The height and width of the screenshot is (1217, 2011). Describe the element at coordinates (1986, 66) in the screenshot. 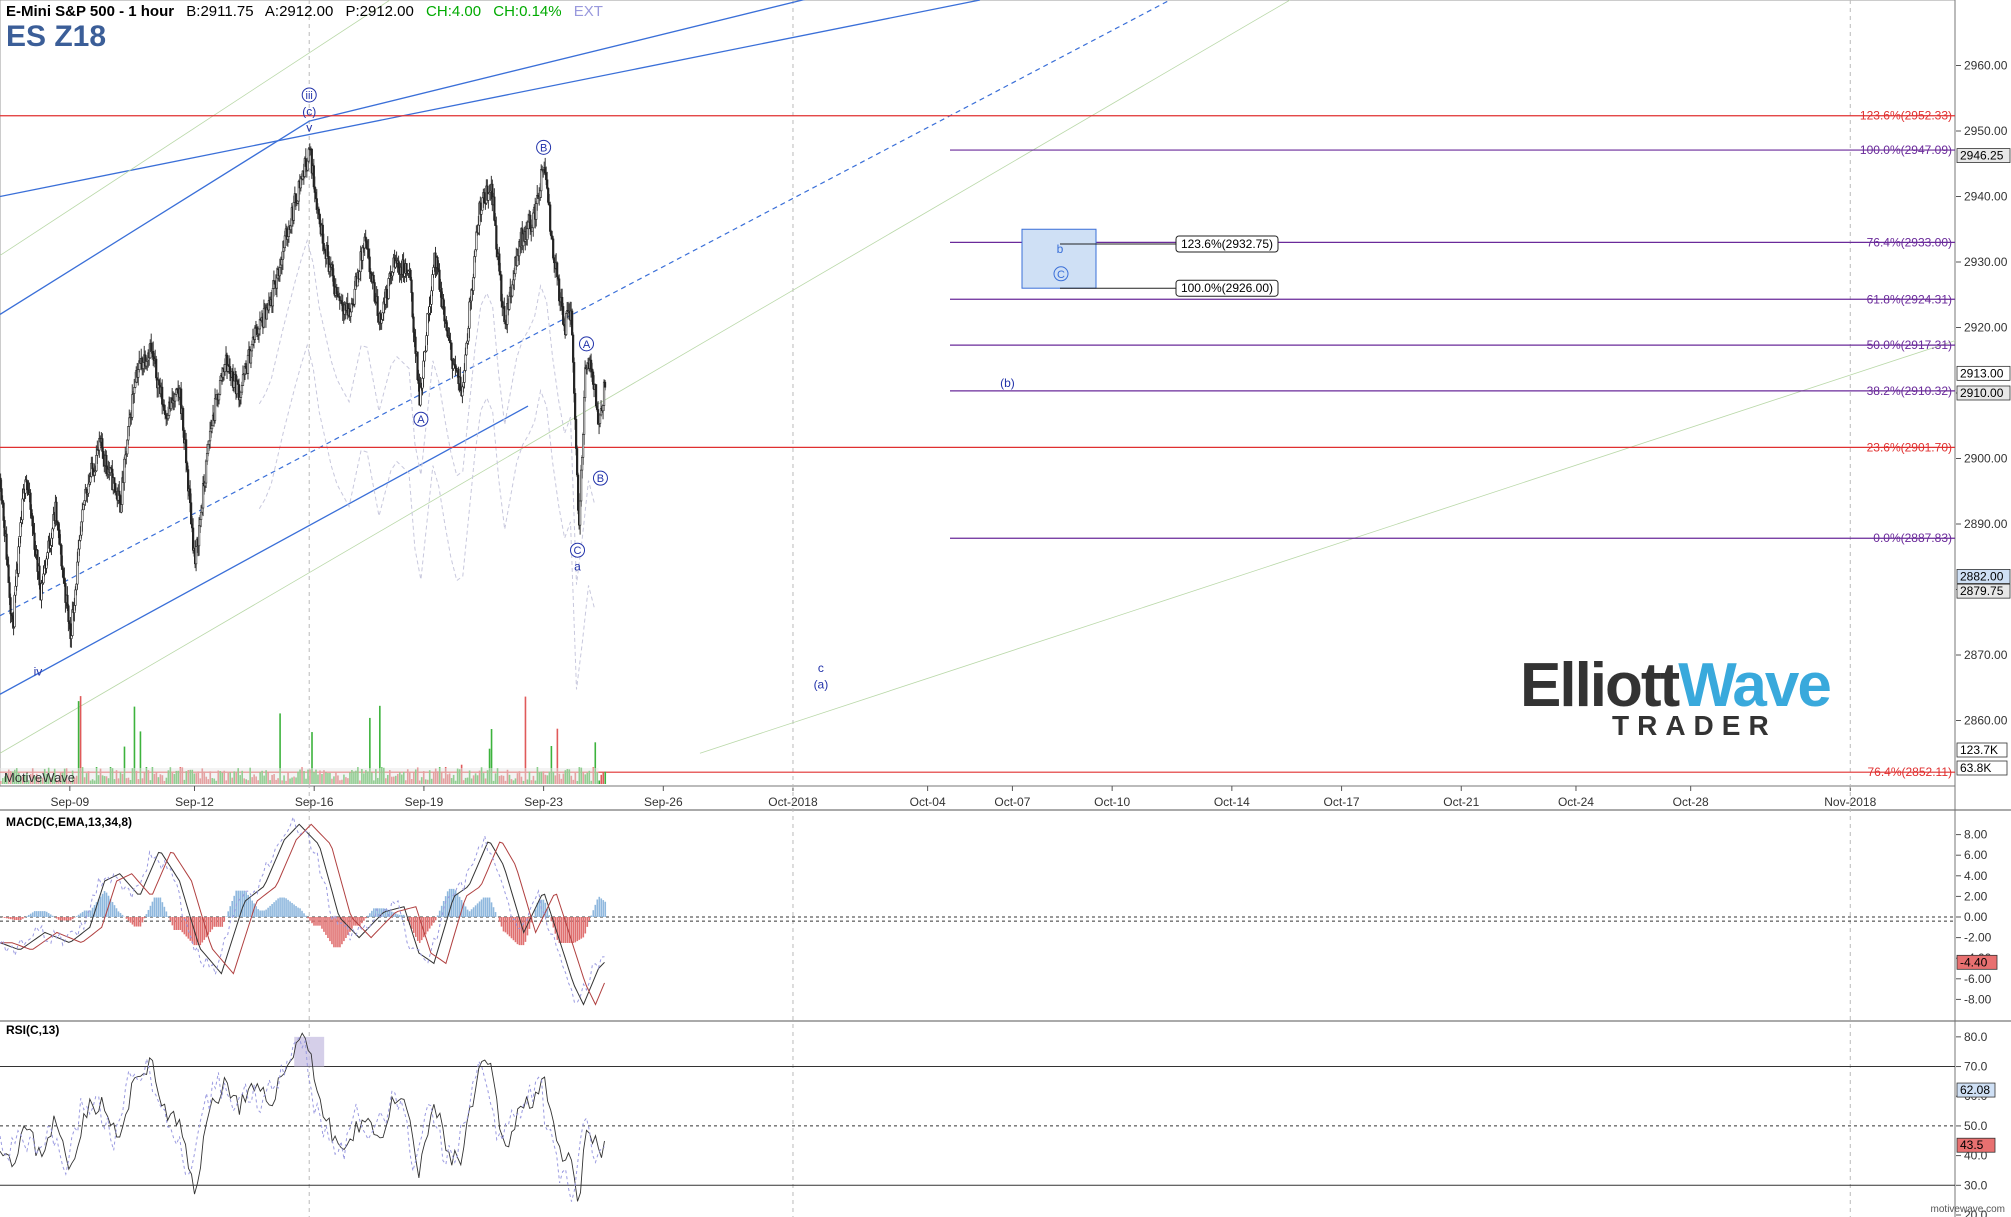

I see `y-tick-label: 2960.00` at that location.